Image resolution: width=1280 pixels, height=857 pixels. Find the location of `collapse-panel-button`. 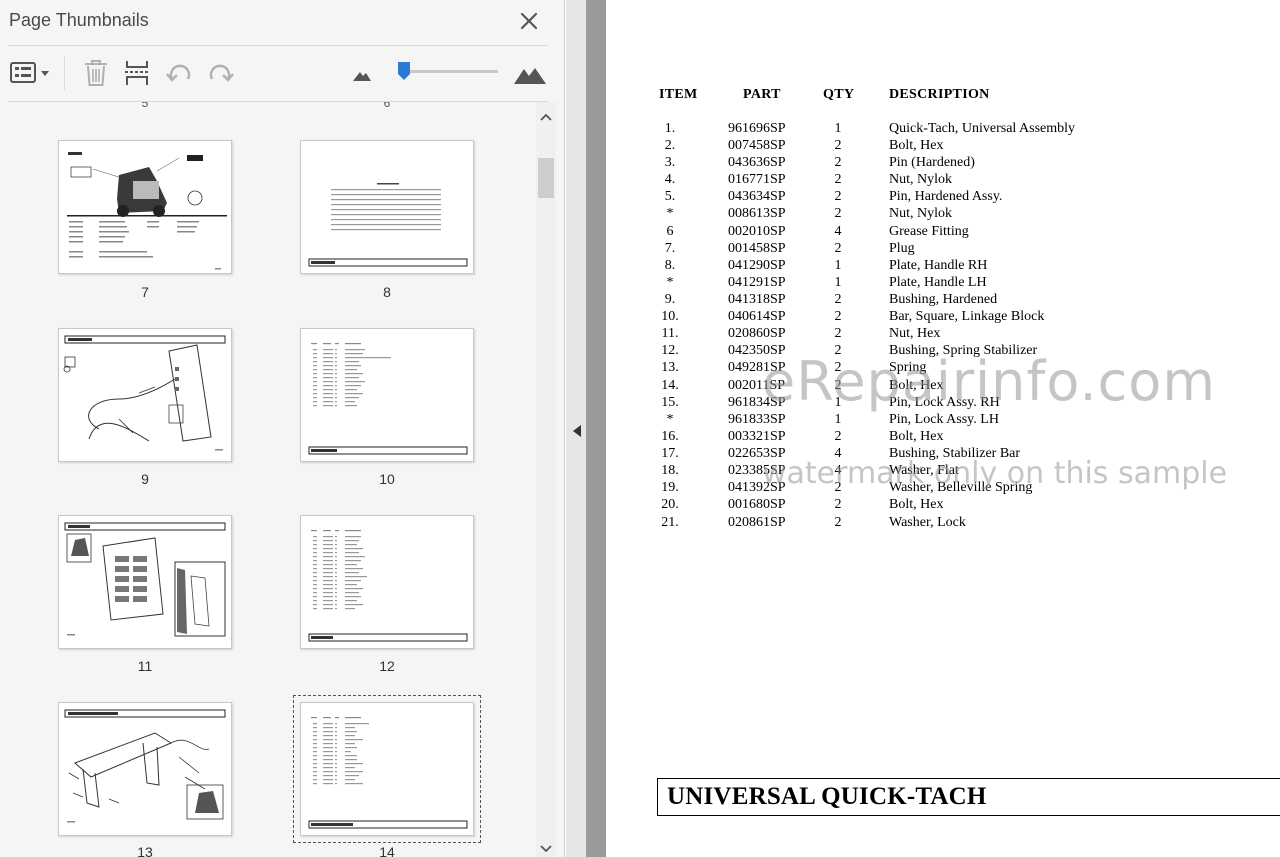

collapse-panel-button is located at coordinates (577, 431).